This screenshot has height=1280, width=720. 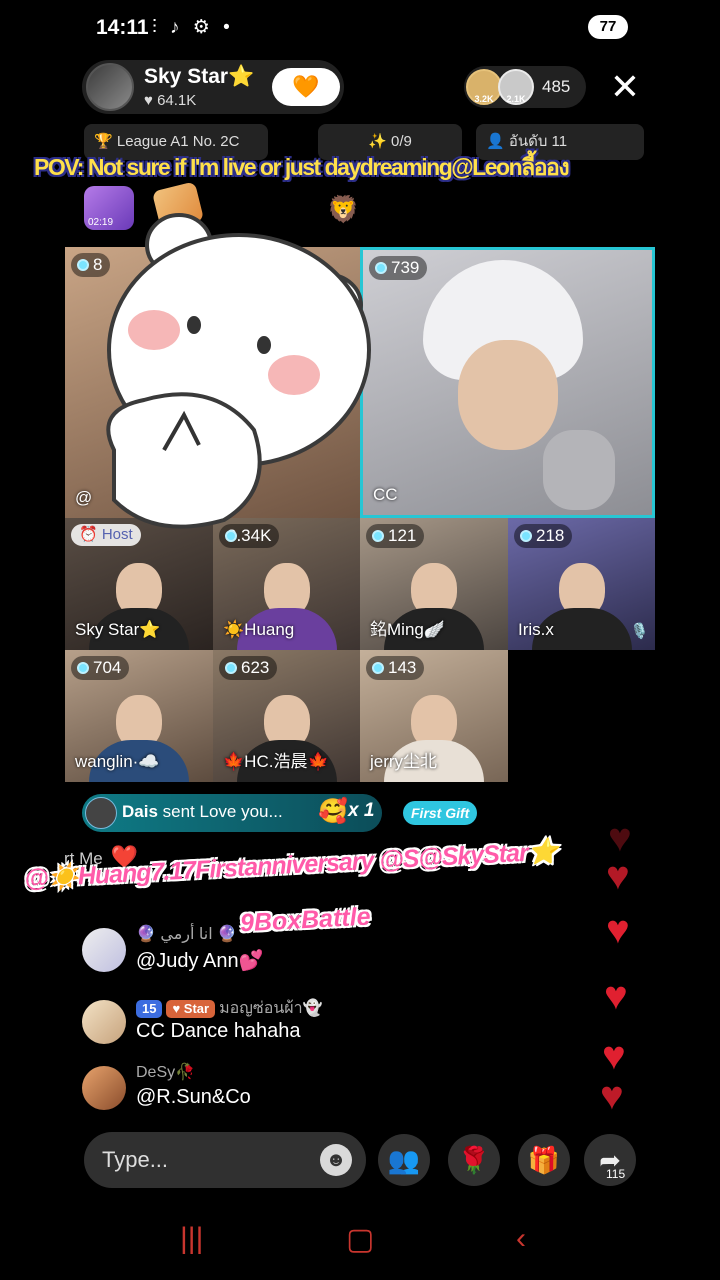 What do you see at coordinates (521, 1239) in the screenshot?
I see `back-icon: ‹` at bounding box center [521, 1239].